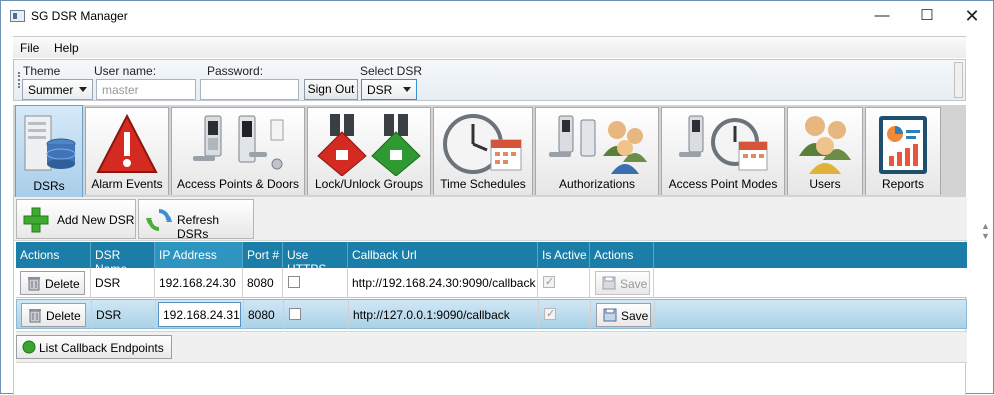  I want to click on tab-label: Access Points & Doors, so click(238, 184).